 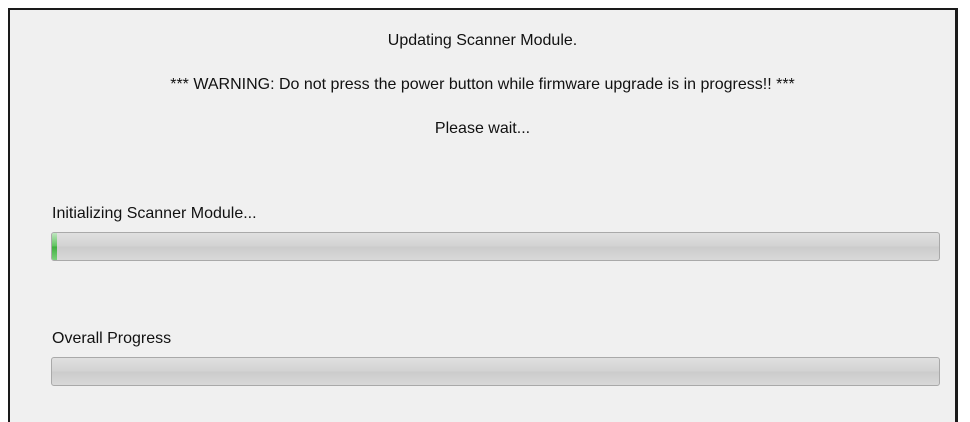 I want to click on overall-progress-label: Overall Progress, so click(x=112, y=338).